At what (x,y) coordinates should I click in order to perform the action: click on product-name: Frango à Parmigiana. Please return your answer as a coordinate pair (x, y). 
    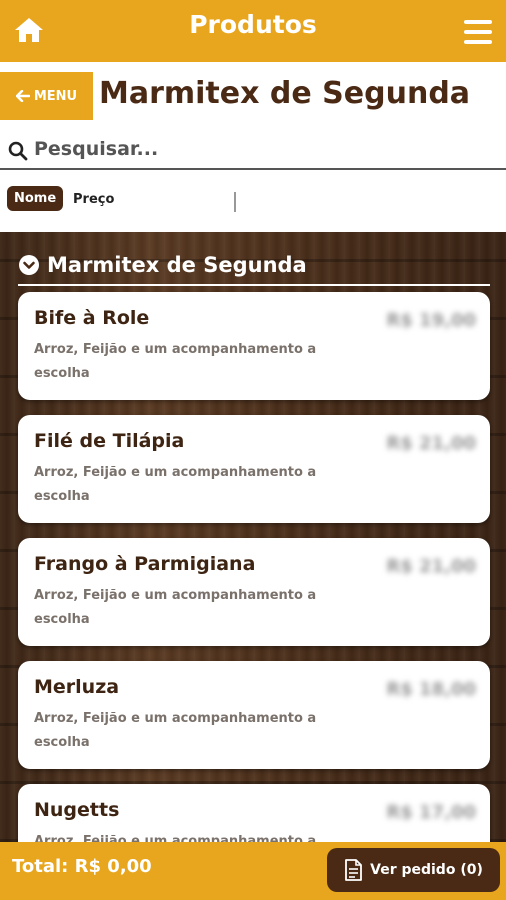
    Looking at the image, I should click on (145, 564).